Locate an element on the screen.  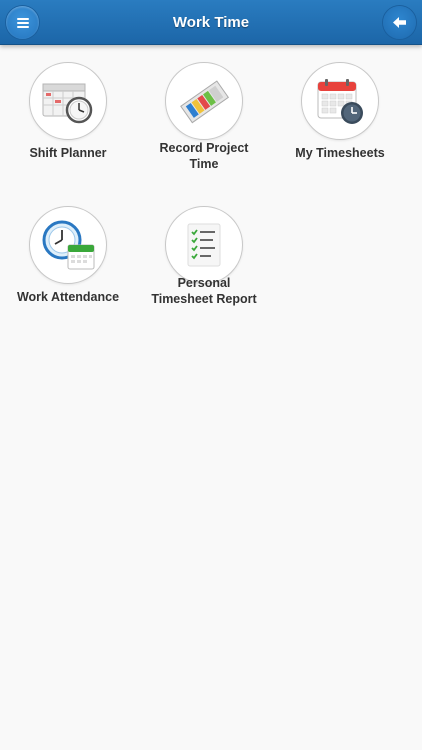
page-title: Work Time is located at coordinates (211, 22).